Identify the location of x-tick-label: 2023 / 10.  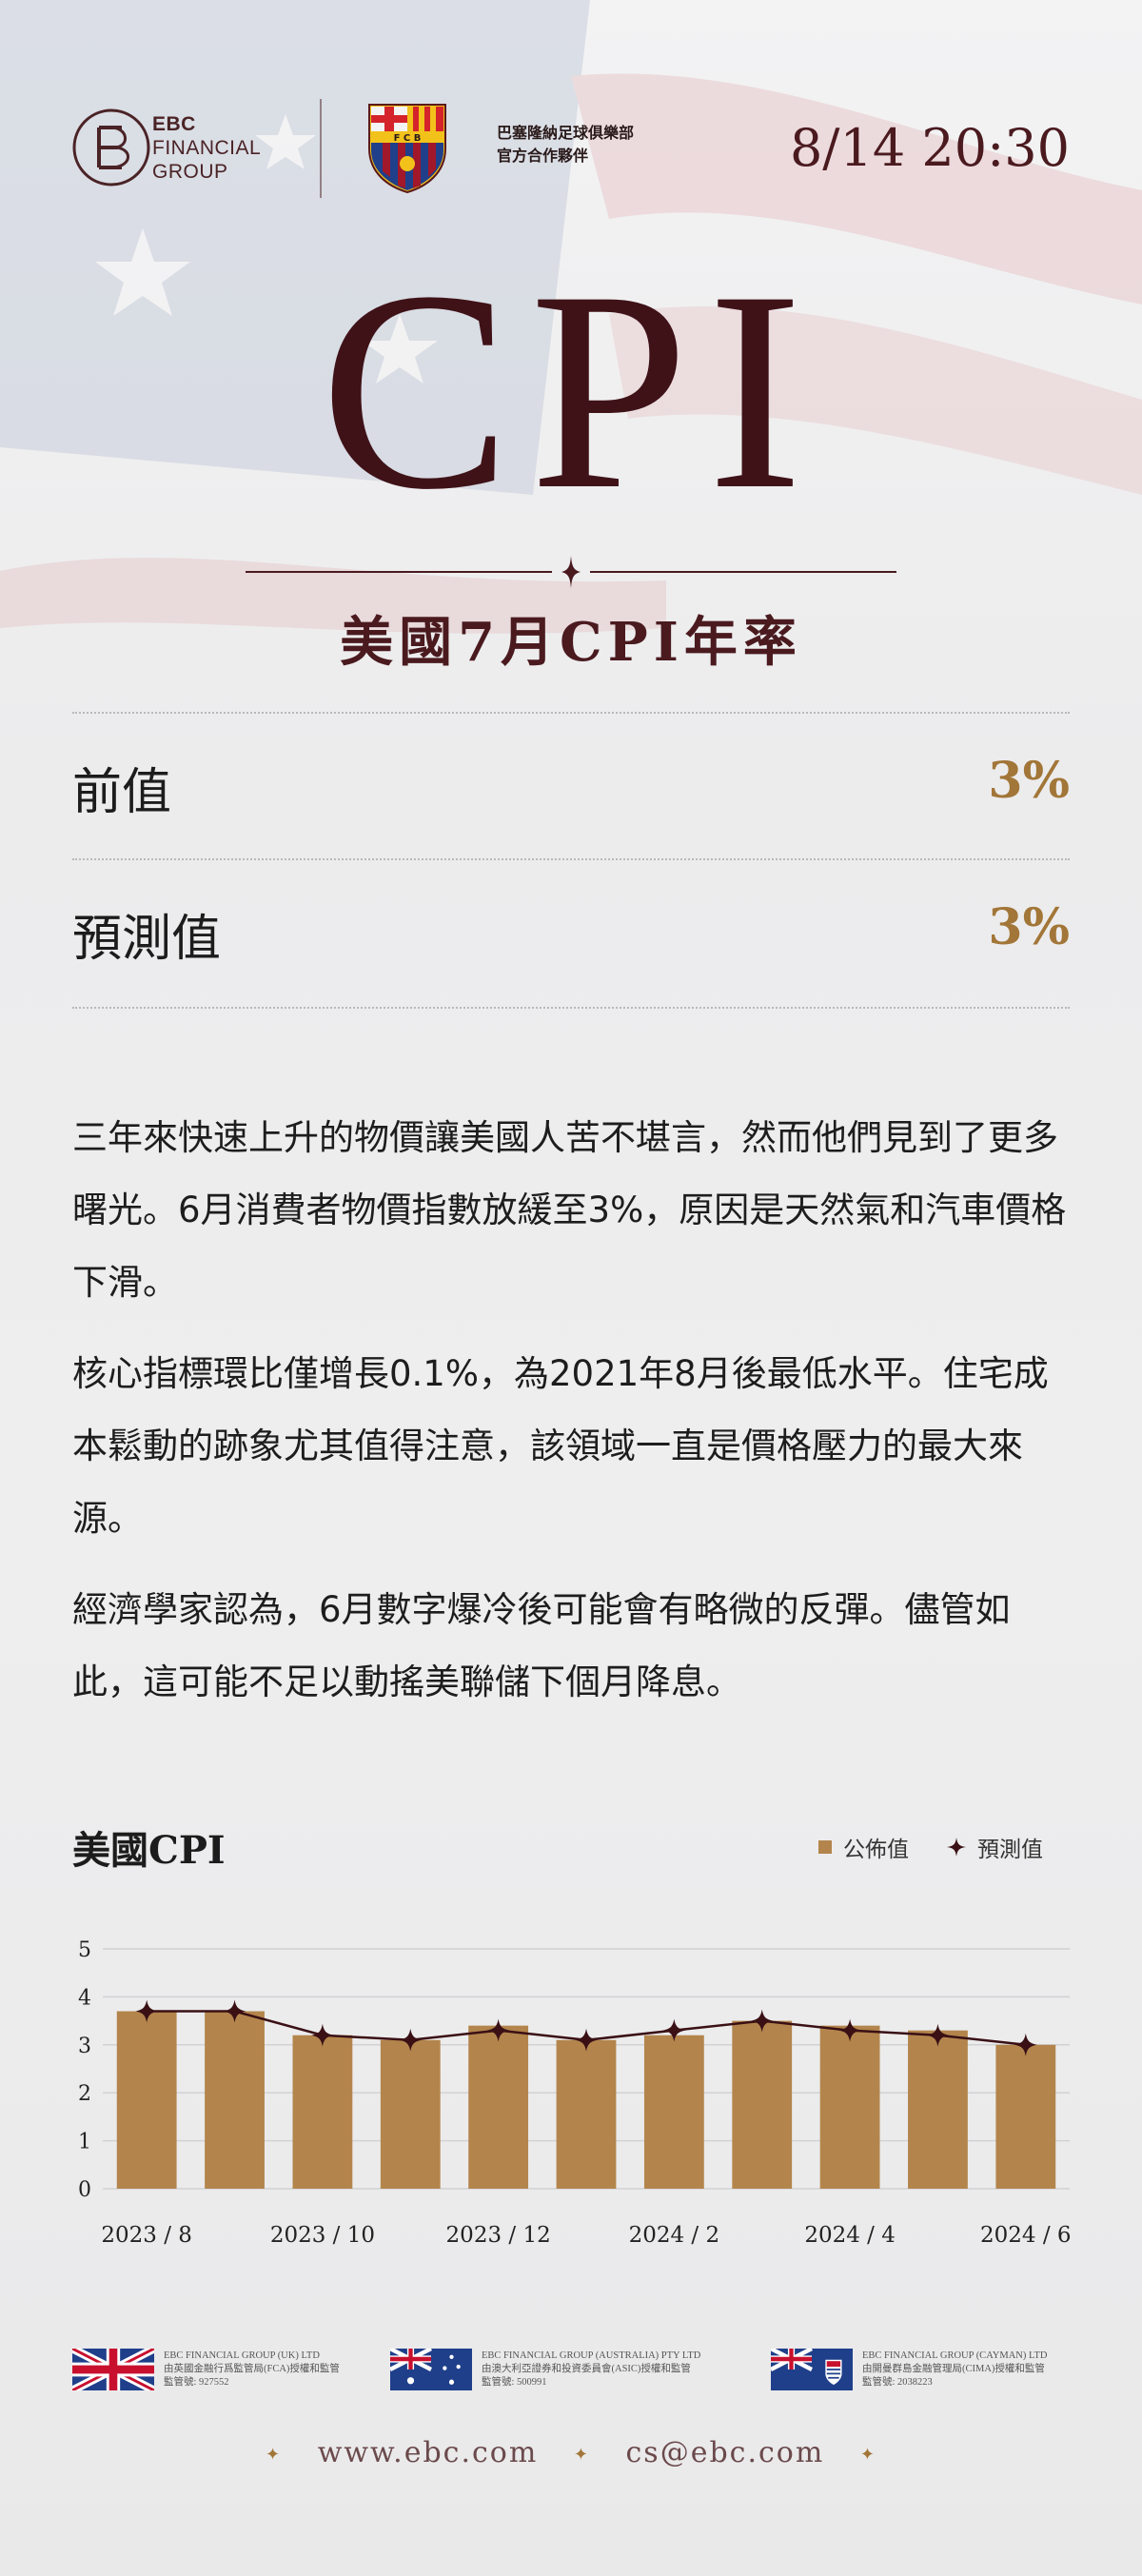
(322, 2235).